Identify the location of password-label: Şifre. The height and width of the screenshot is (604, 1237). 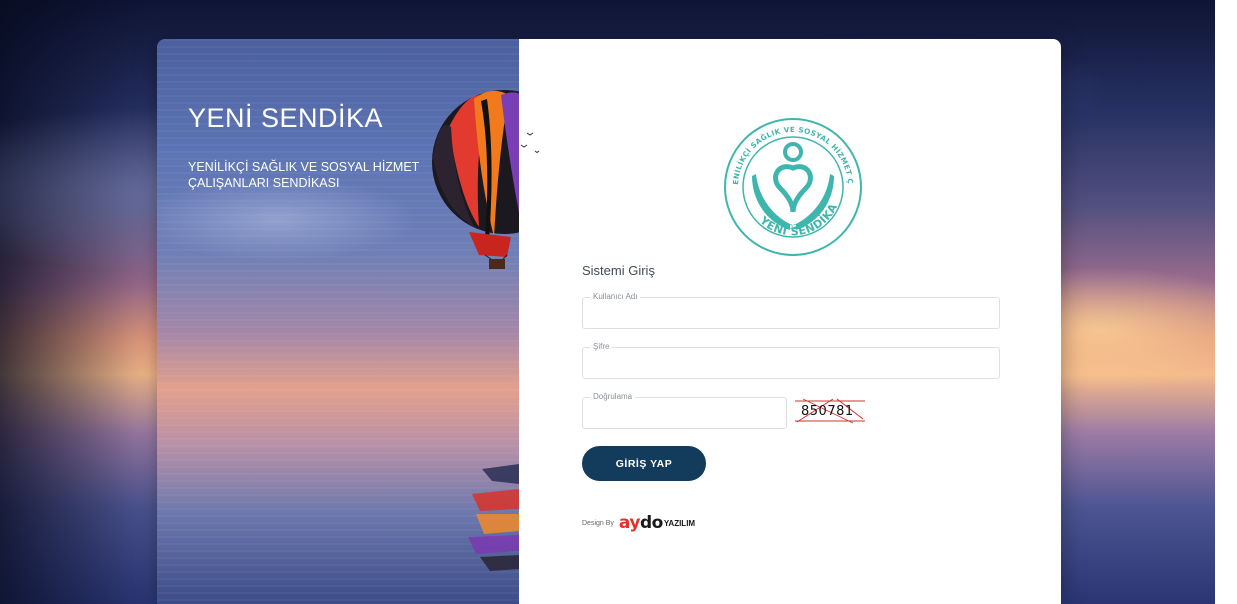
(601, 346).